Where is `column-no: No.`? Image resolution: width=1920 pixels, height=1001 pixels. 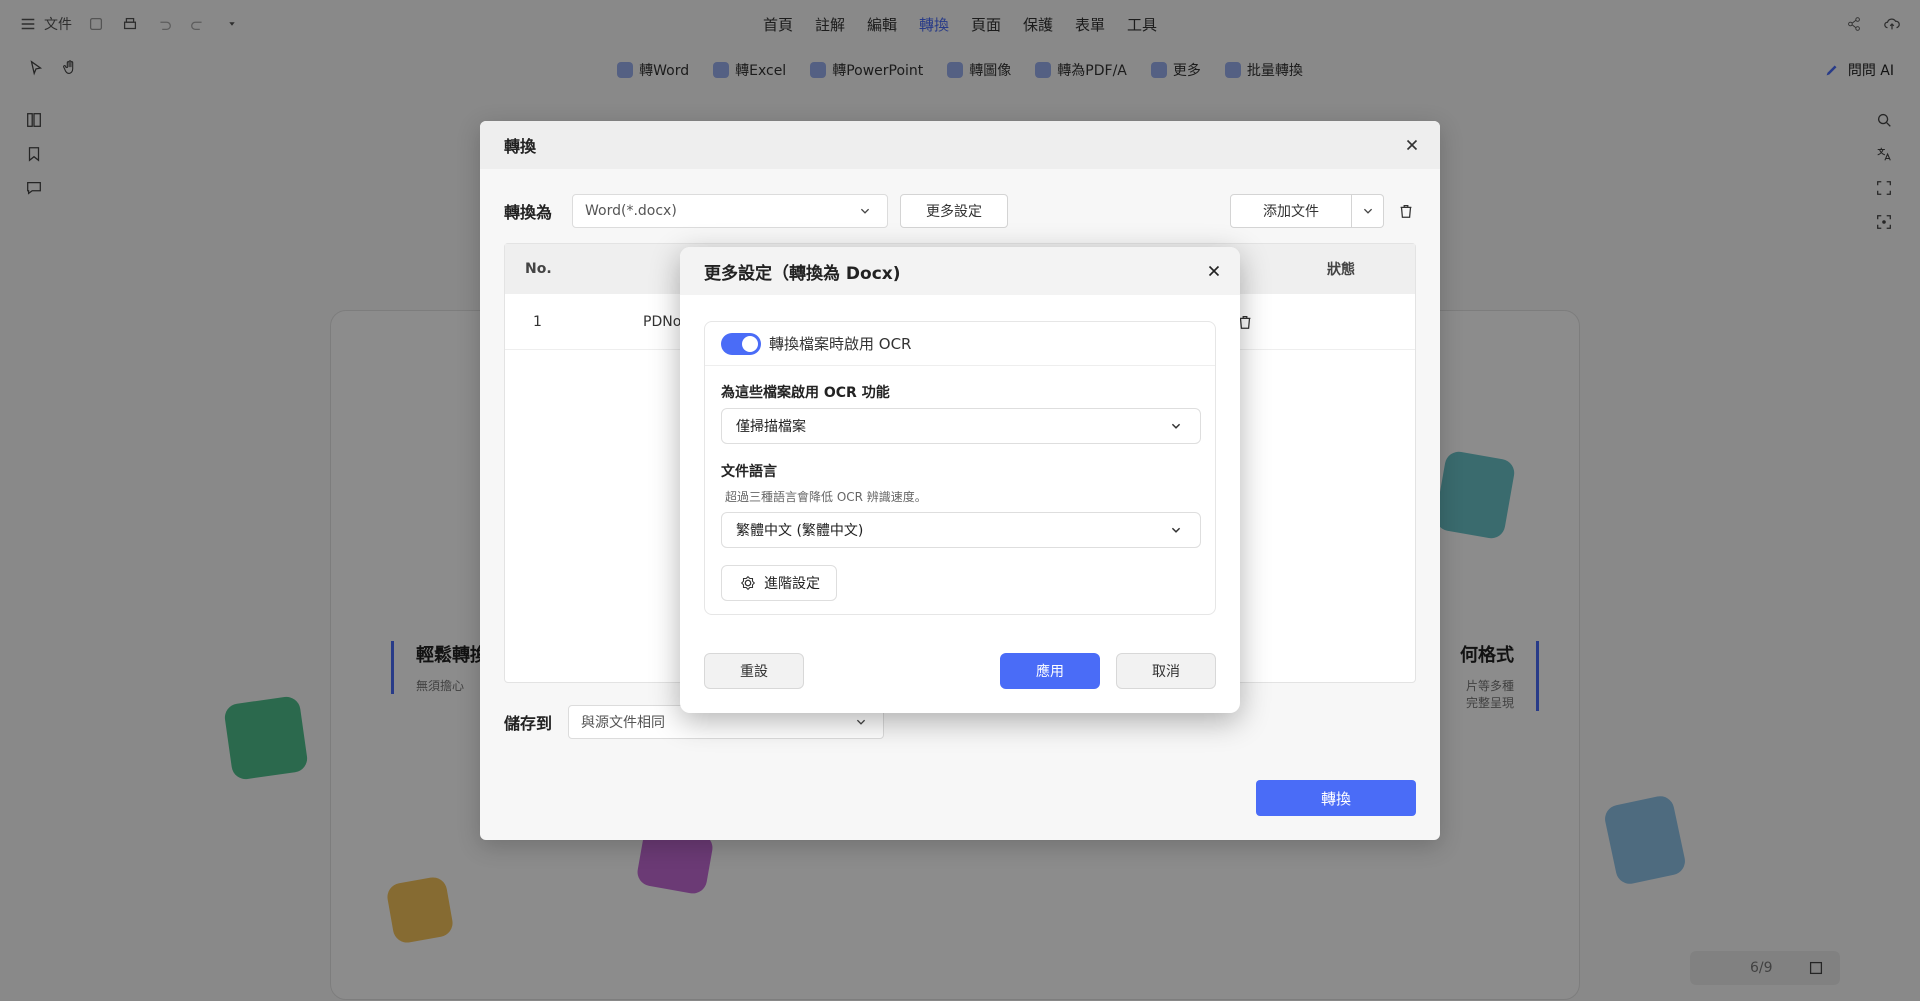 column-no: No. is located at coordinates (538, 269).